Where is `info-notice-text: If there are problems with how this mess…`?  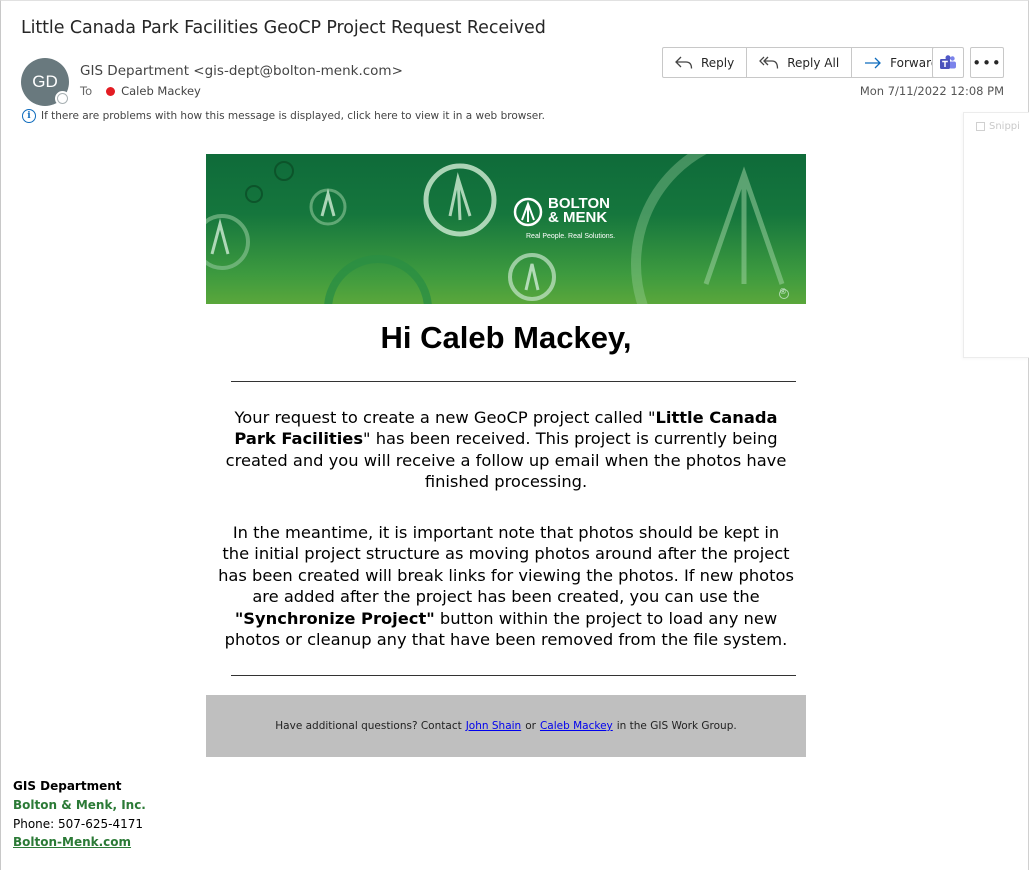
info-notice-text: If there are problems with how this mess… is located at coordinates (293, 116).